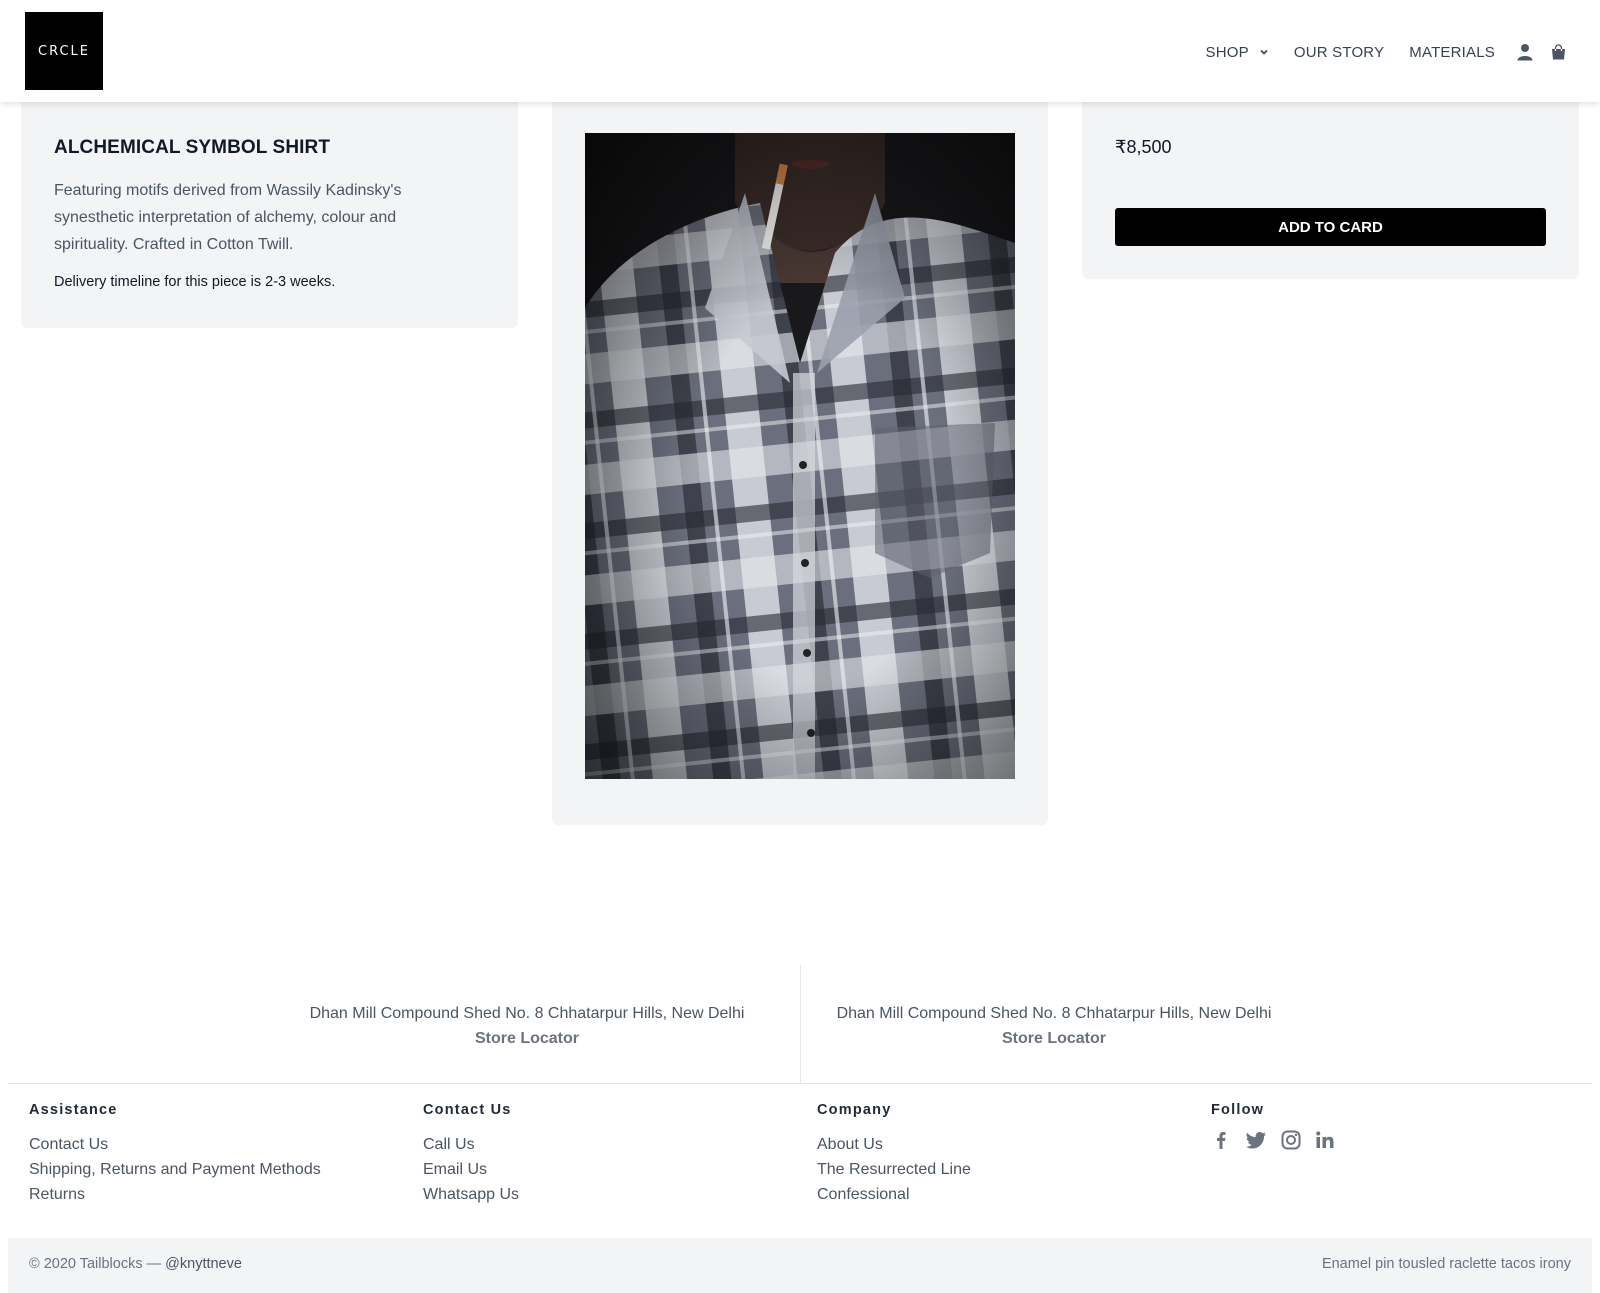  Describe the element at coordinates (800, 1083) in the screenshot. I see `footer-divider` at that location.